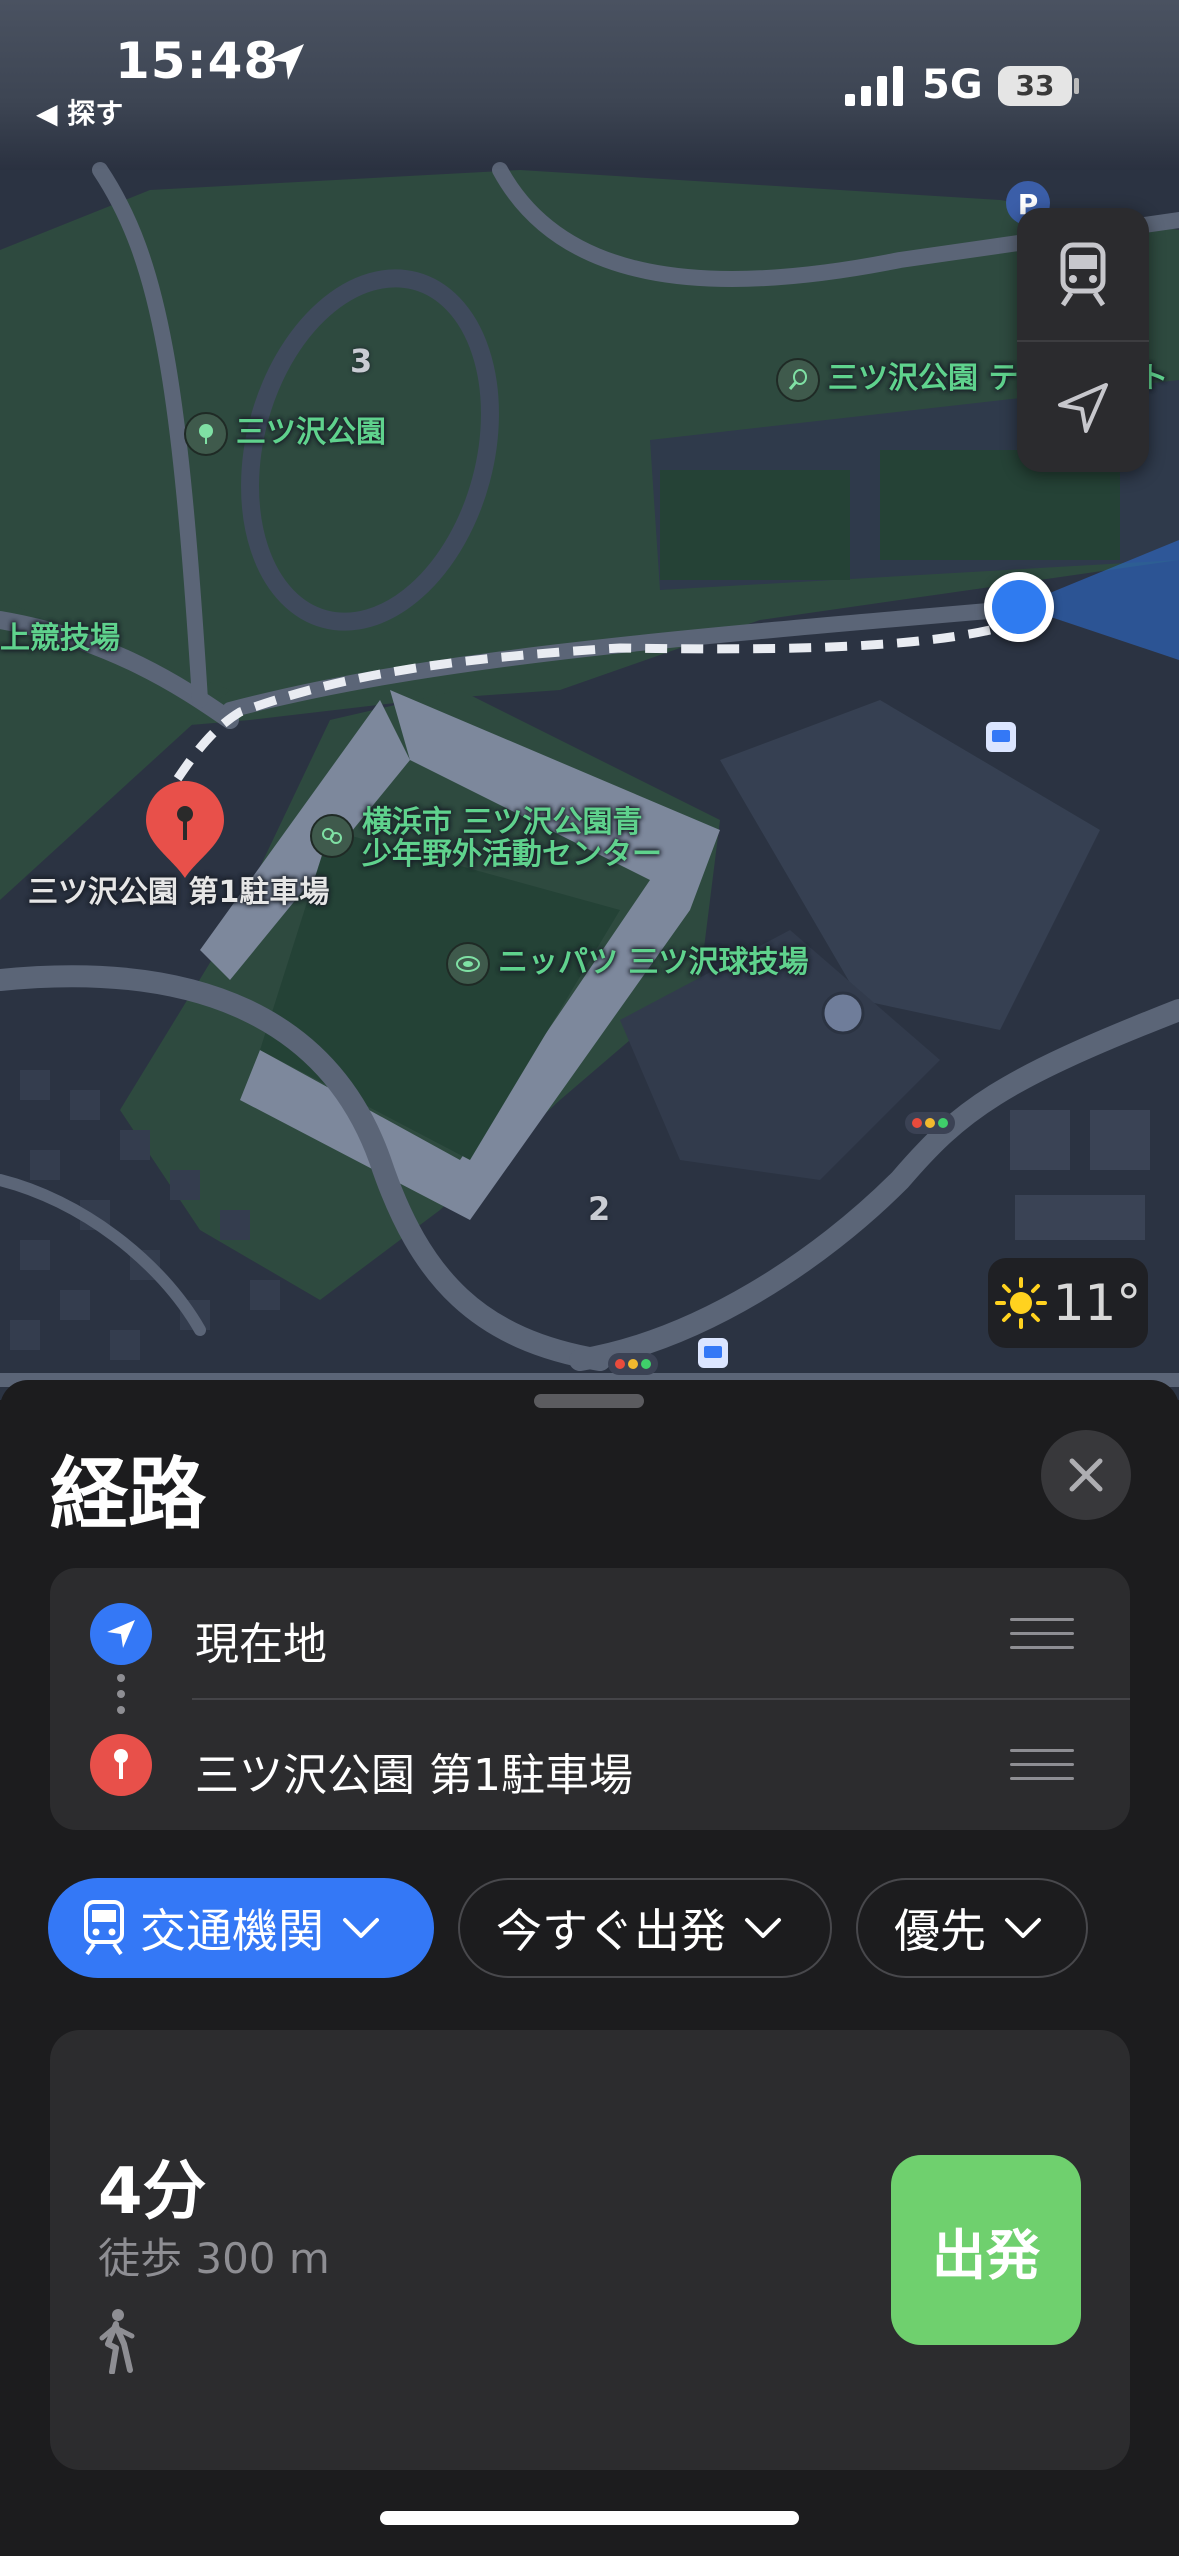 The width and height of the screenshot is (1179, 2556). Describe the element at coordinates (152, 2192) in the screenshot. I see `route-eta: 4分` at that location.